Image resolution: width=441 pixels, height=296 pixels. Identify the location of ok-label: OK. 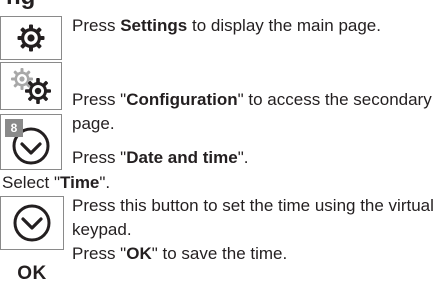
(139, 253).